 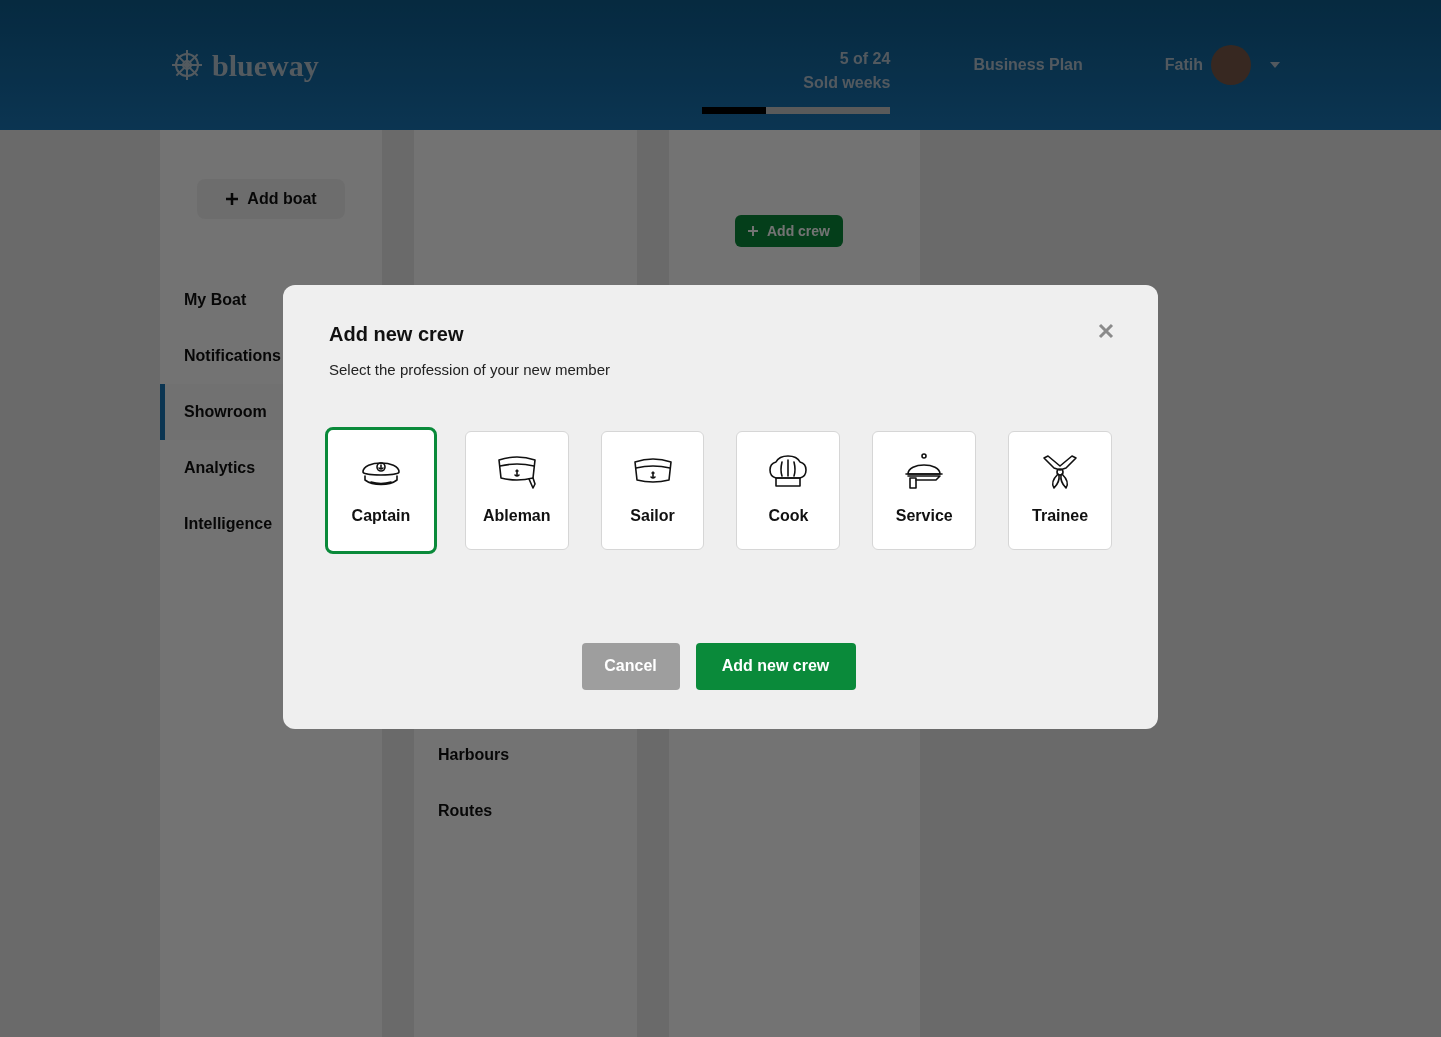 I want to click on logo-text: blueway, so click(x=265, y=65).